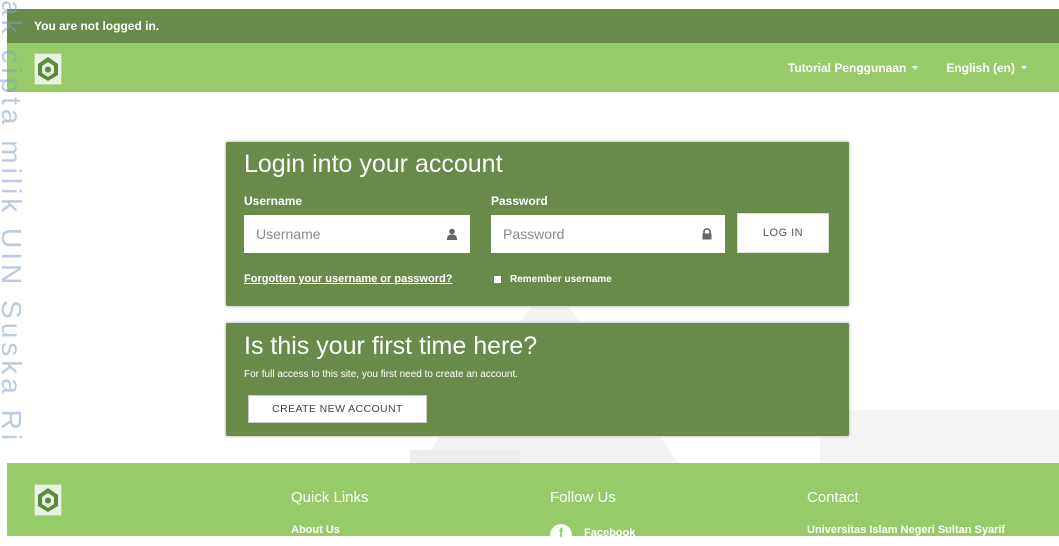 The height and width of the screenshot is (546, 1059). Describe the element at coordinates (533, 26) in the screenshot. I see `login-status-bar: You are not logged in.` at that location.